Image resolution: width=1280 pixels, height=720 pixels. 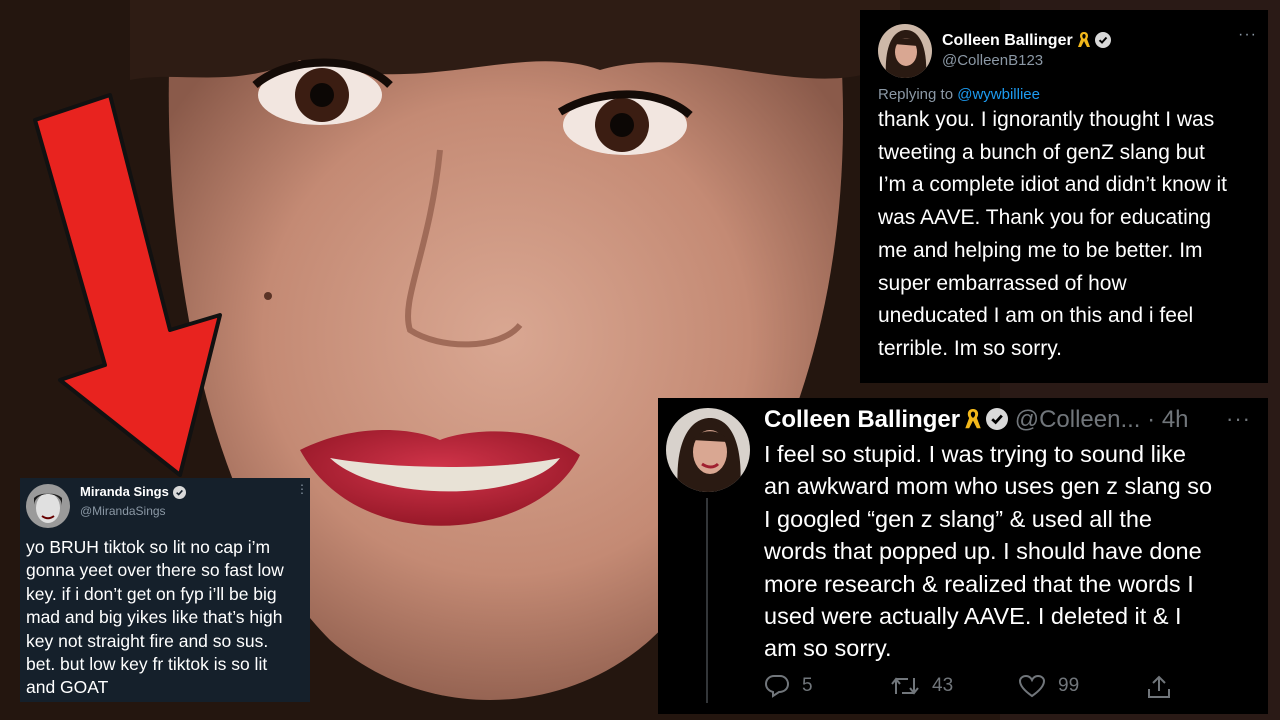 What do you see at coordinates (1040, 250) in the screenshot?
I see `tweet-line: me and helping me to be better. Im` at bounding box center [1040, 250].